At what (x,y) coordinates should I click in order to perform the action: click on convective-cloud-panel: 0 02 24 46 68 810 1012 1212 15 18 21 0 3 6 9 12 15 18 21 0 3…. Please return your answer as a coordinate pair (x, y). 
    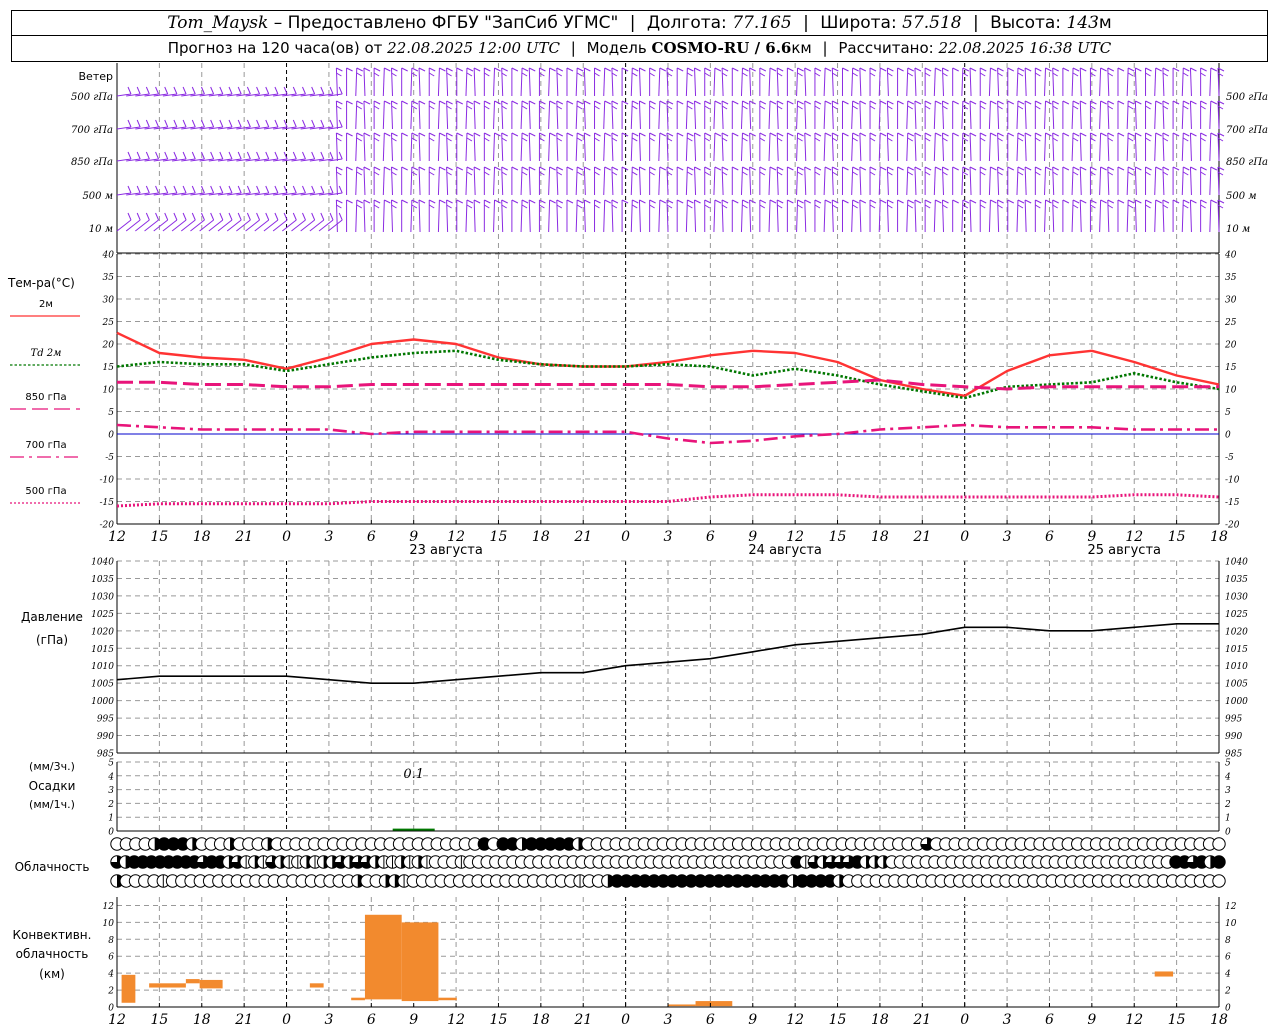
    Looking at the image, I should click on (625, 960).